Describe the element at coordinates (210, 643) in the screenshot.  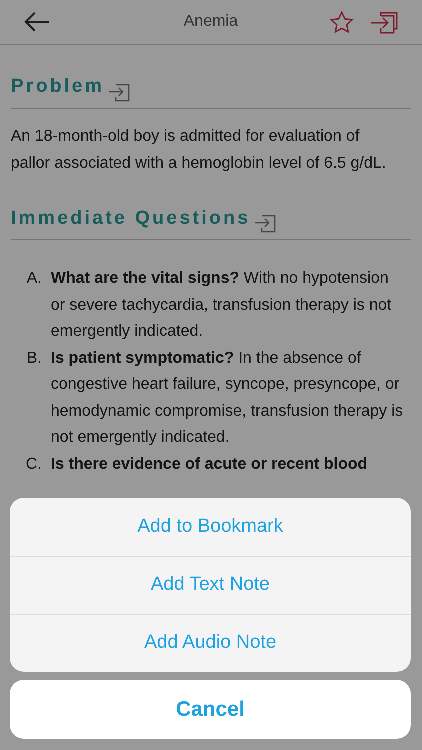
I see `action-button: Add Audio Note` at that location.